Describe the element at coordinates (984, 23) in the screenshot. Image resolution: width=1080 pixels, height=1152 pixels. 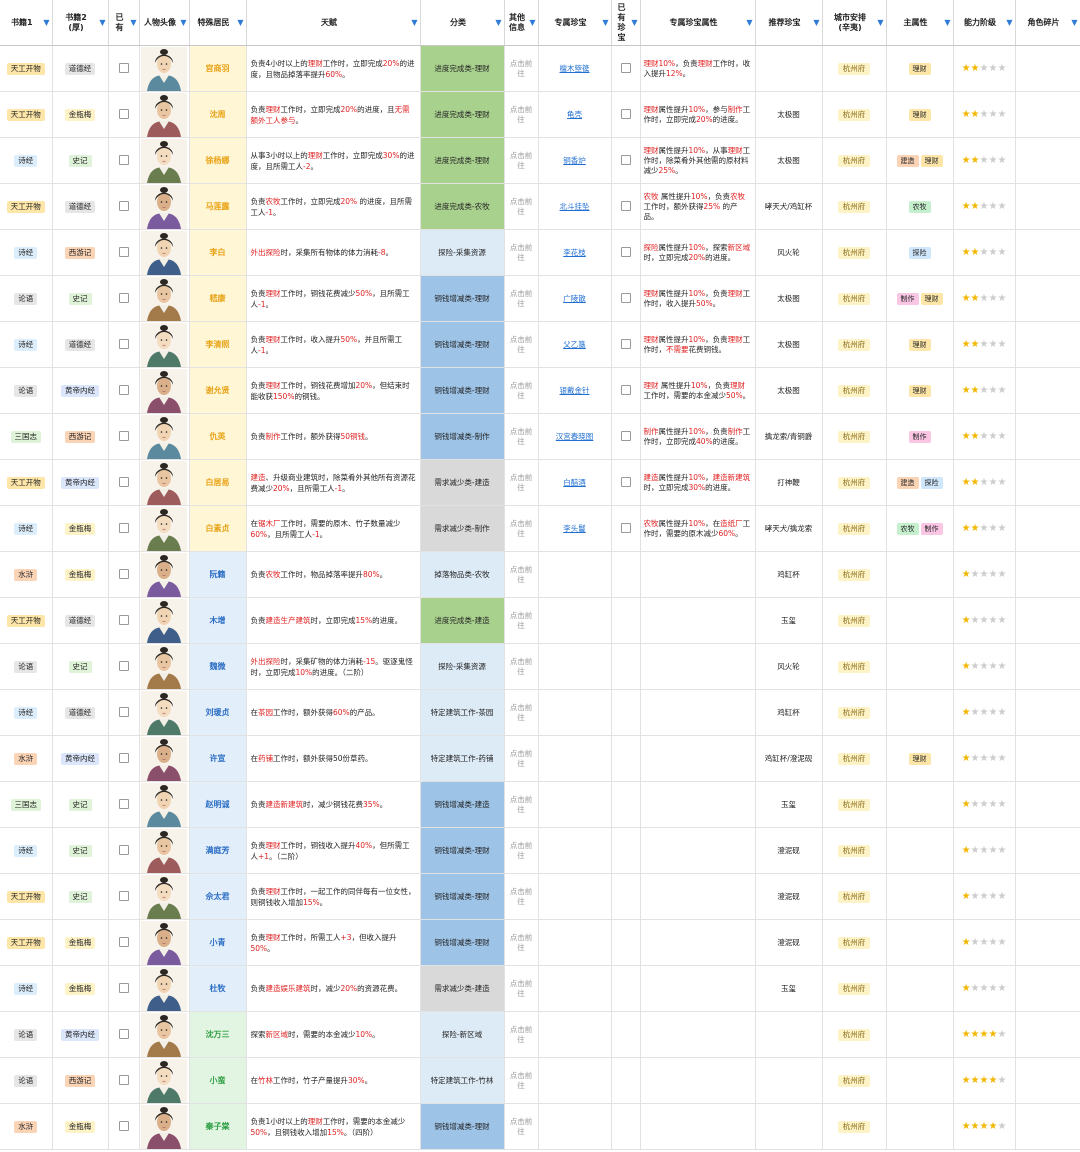
I see `column-header-14: 能力阶级 ▼` at that location.